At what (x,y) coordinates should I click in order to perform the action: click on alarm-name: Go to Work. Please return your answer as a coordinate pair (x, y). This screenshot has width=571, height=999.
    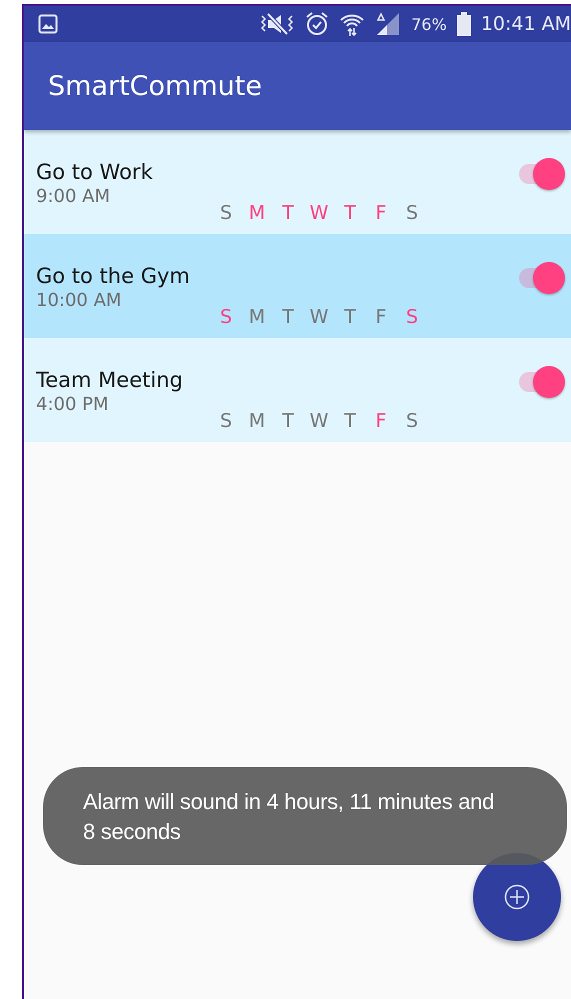
    Looking at the image, I should click on (95, 172).